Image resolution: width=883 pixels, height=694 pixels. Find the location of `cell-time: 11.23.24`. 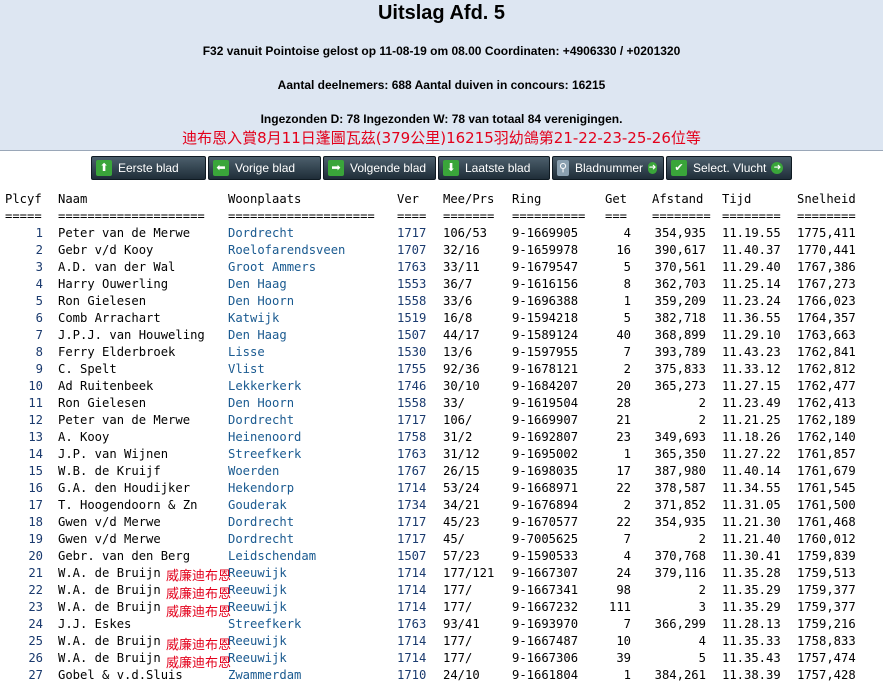

cell-time: 11.23.24 is located at coordinates (751, 301).